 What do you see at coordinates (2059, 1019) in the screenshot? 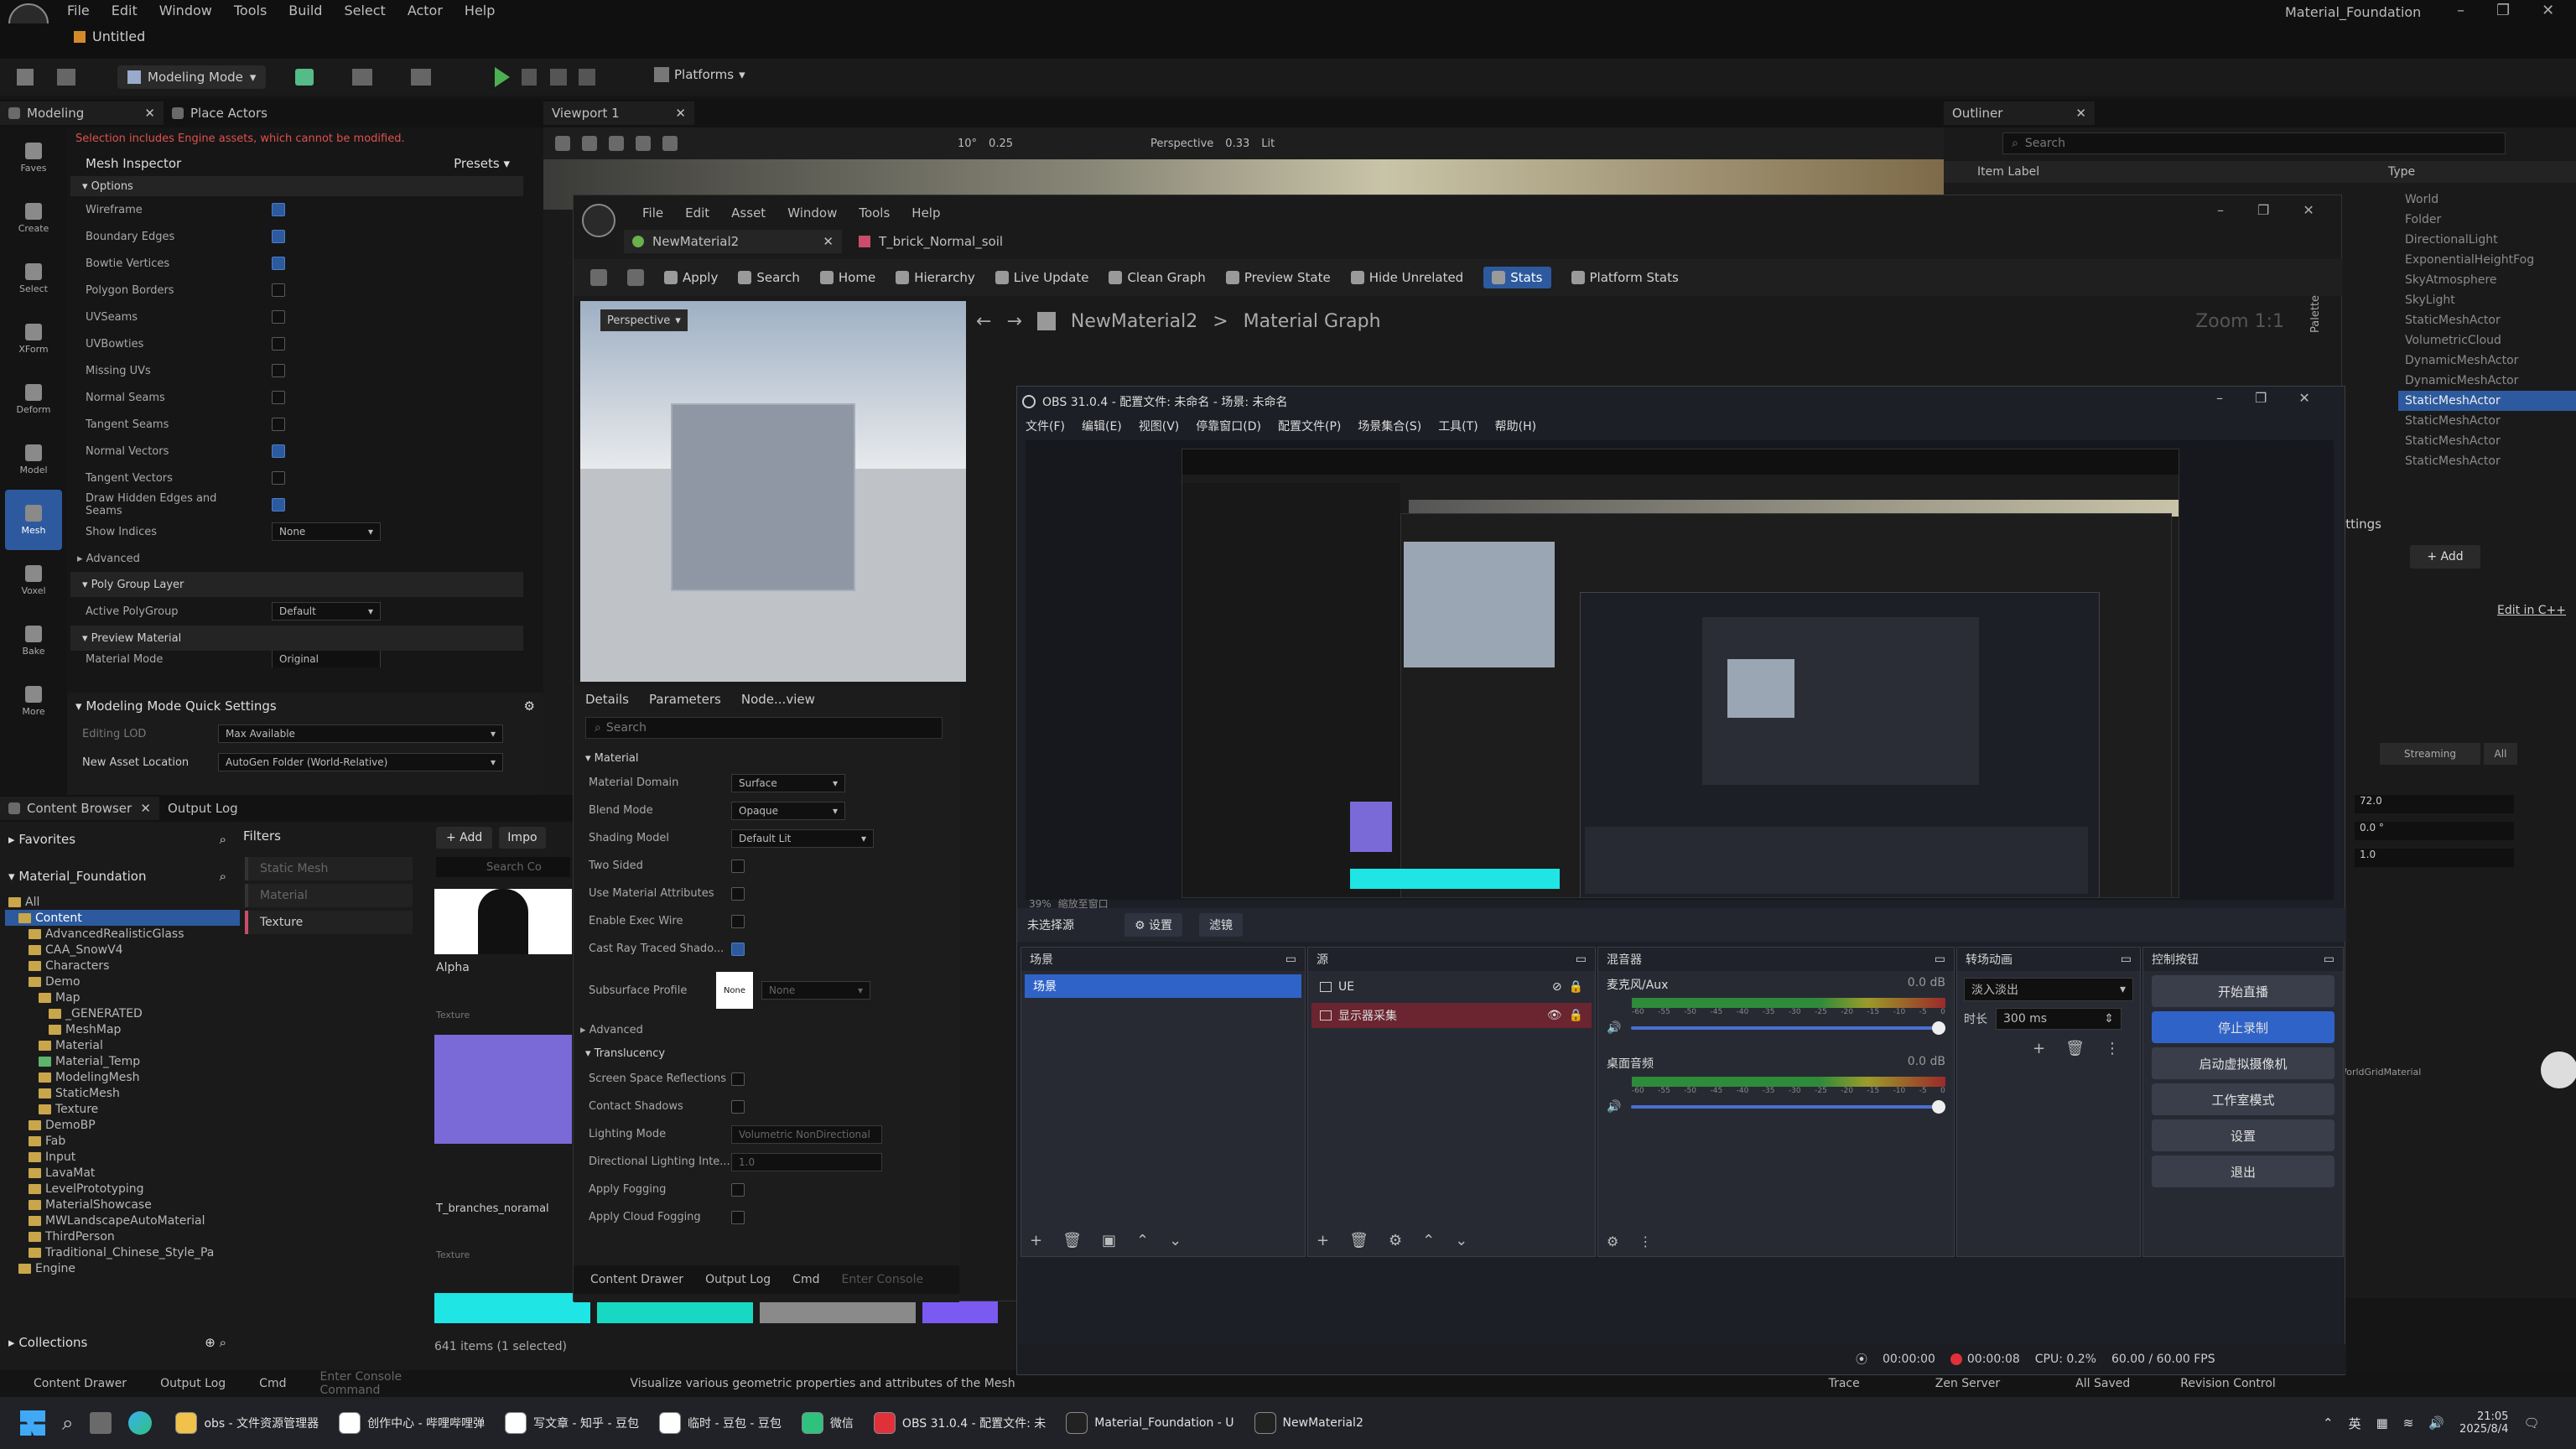
I see `duration-input: 300 ms ⇕` at bounding box center [2059, 1019].